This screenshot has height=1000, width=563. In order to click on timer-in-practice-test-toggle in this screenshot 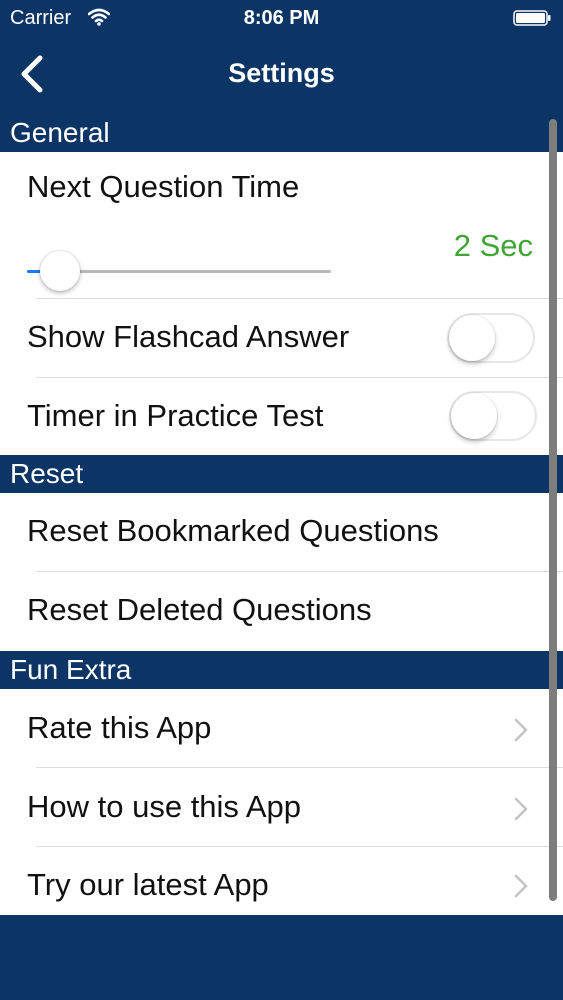, I will do `click(493, 416)`.